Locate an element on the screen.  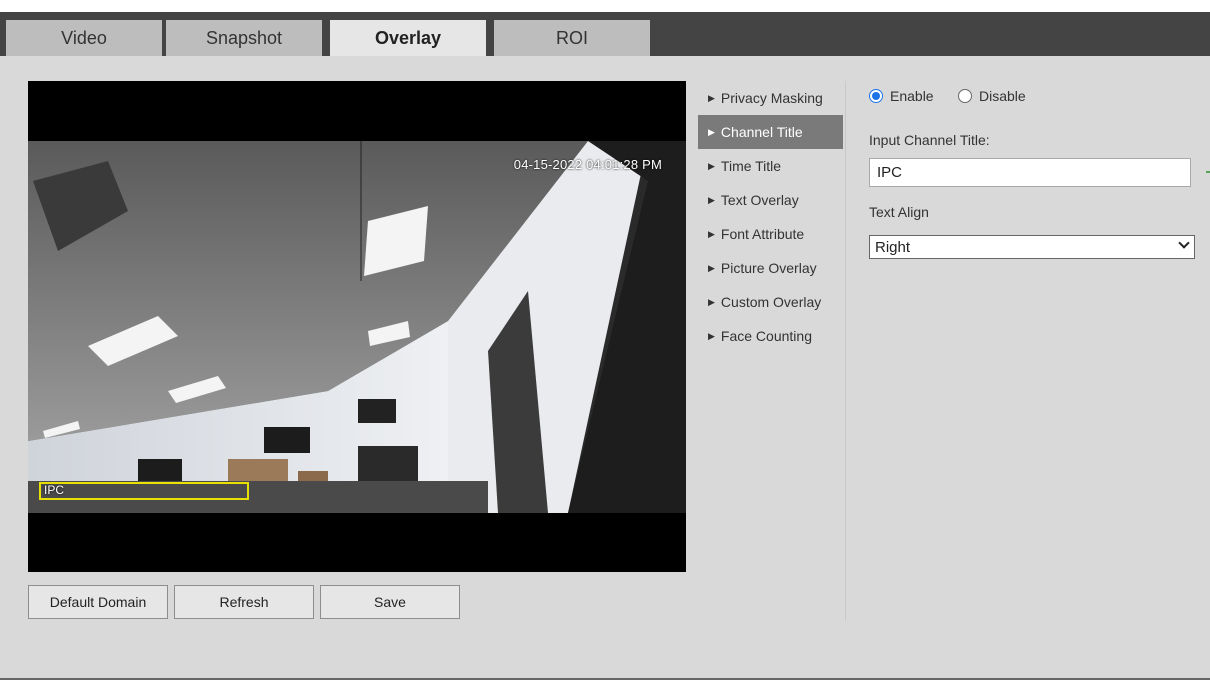
menu-item-time-title: ▶ Time Title is located at coordinates (770, 166).